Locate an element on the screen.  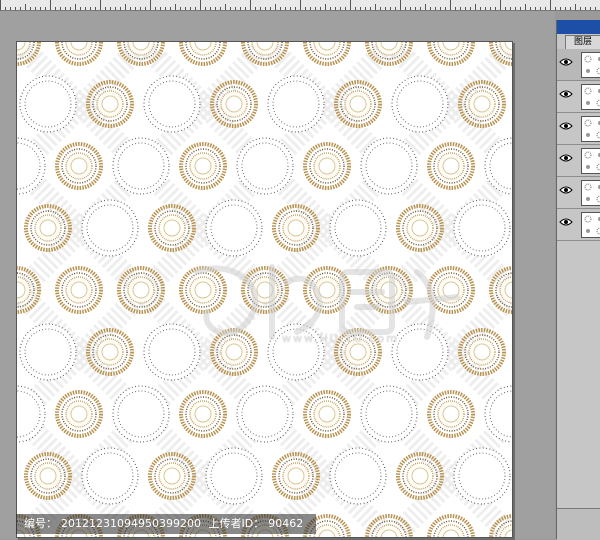
layers-panel: 图层 is located at coordinates (578, 280).